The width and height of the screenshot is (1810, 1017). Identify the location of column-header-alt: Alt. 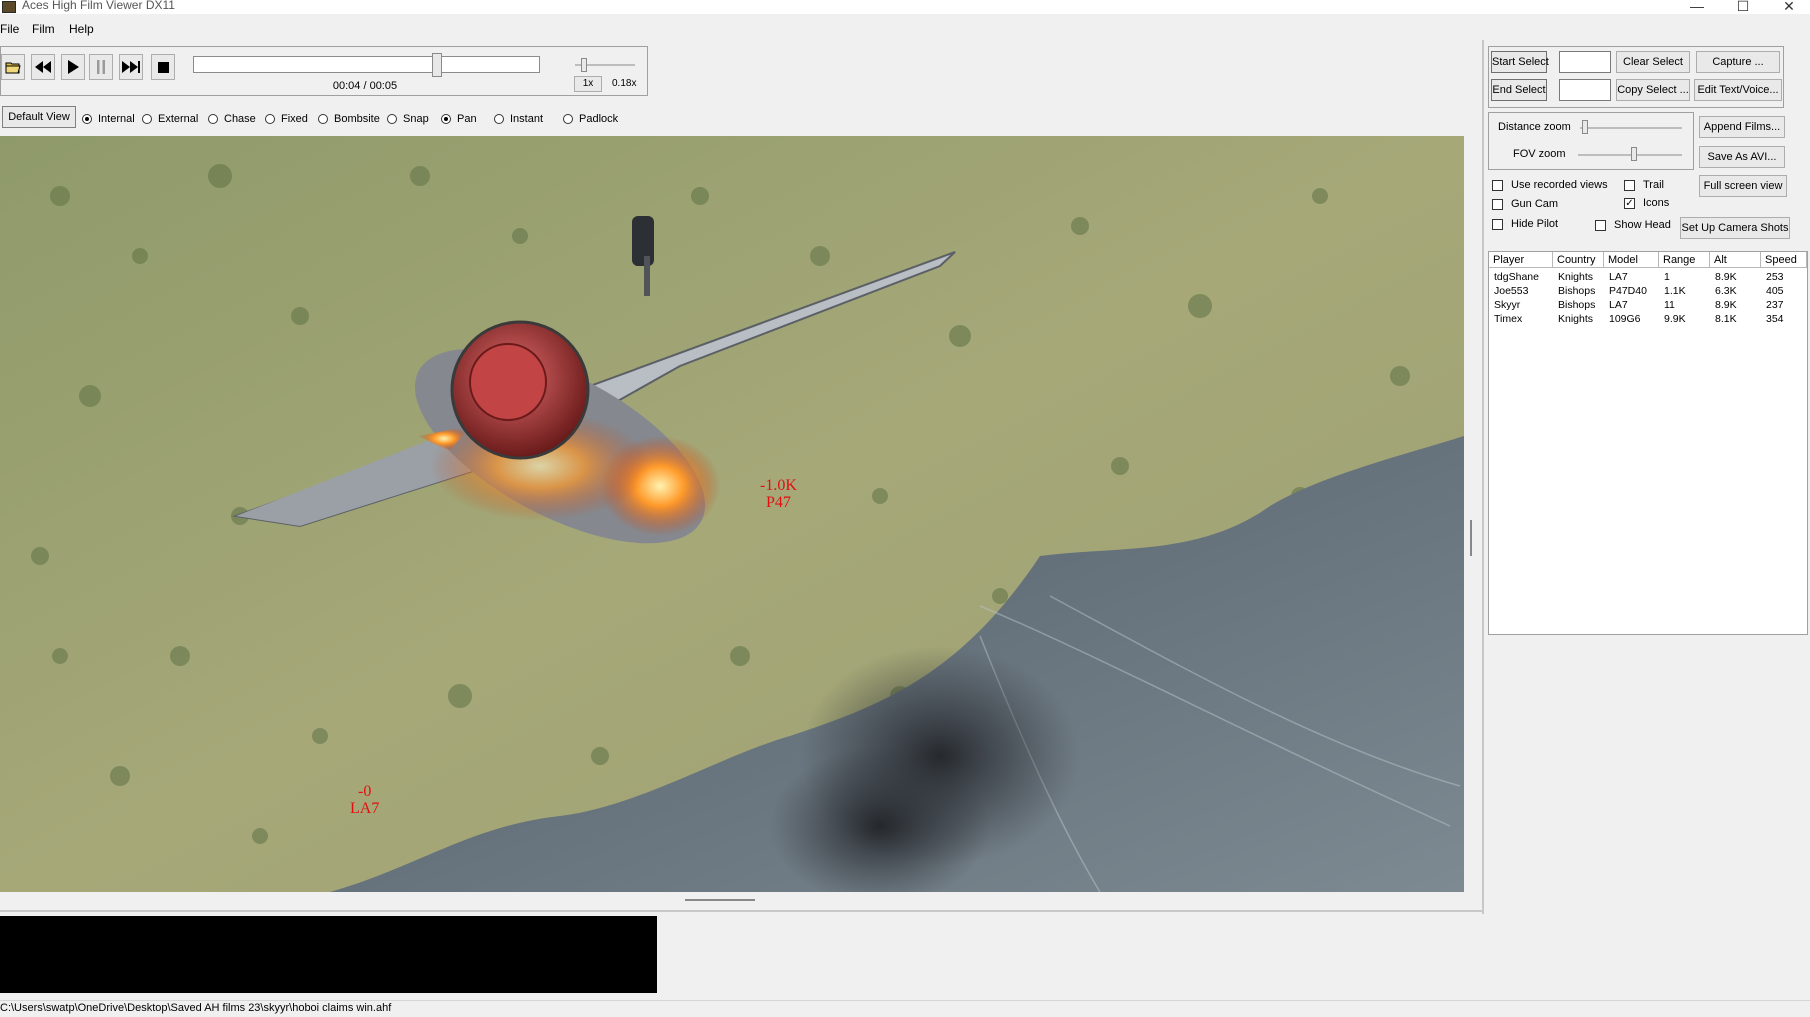
(1735, 260).